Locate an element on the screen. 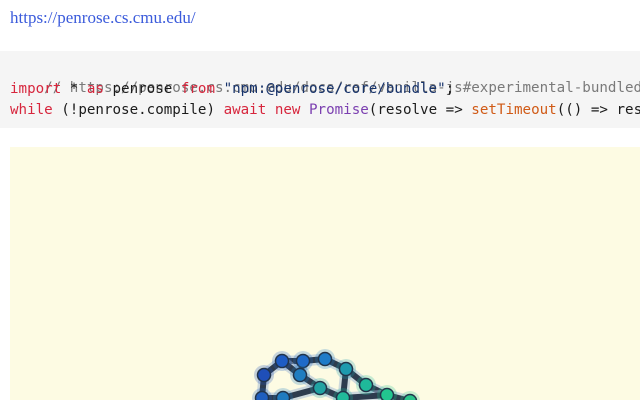 The width and height of the screenshot is (640, 400). penrose-diagram is located at coordinates (336, 374).